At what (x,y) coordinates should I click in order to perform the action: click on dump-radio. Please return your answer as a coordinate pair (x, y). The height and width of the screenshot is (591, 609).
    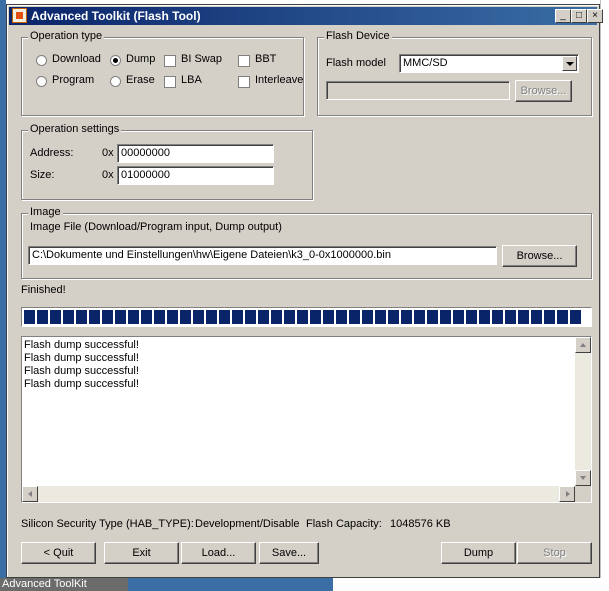
    Looking at the image, I should click on (115, 60).